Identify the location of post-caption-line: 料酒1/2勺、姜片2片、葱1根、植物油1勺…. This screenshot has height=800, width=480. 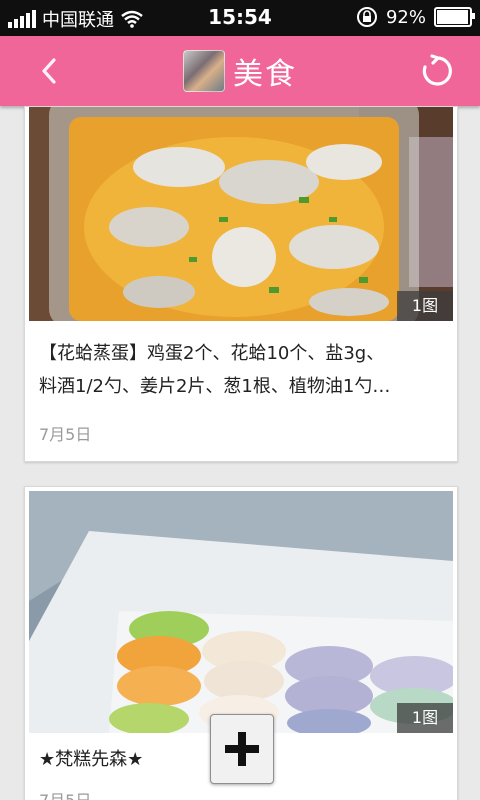
(215, 386).